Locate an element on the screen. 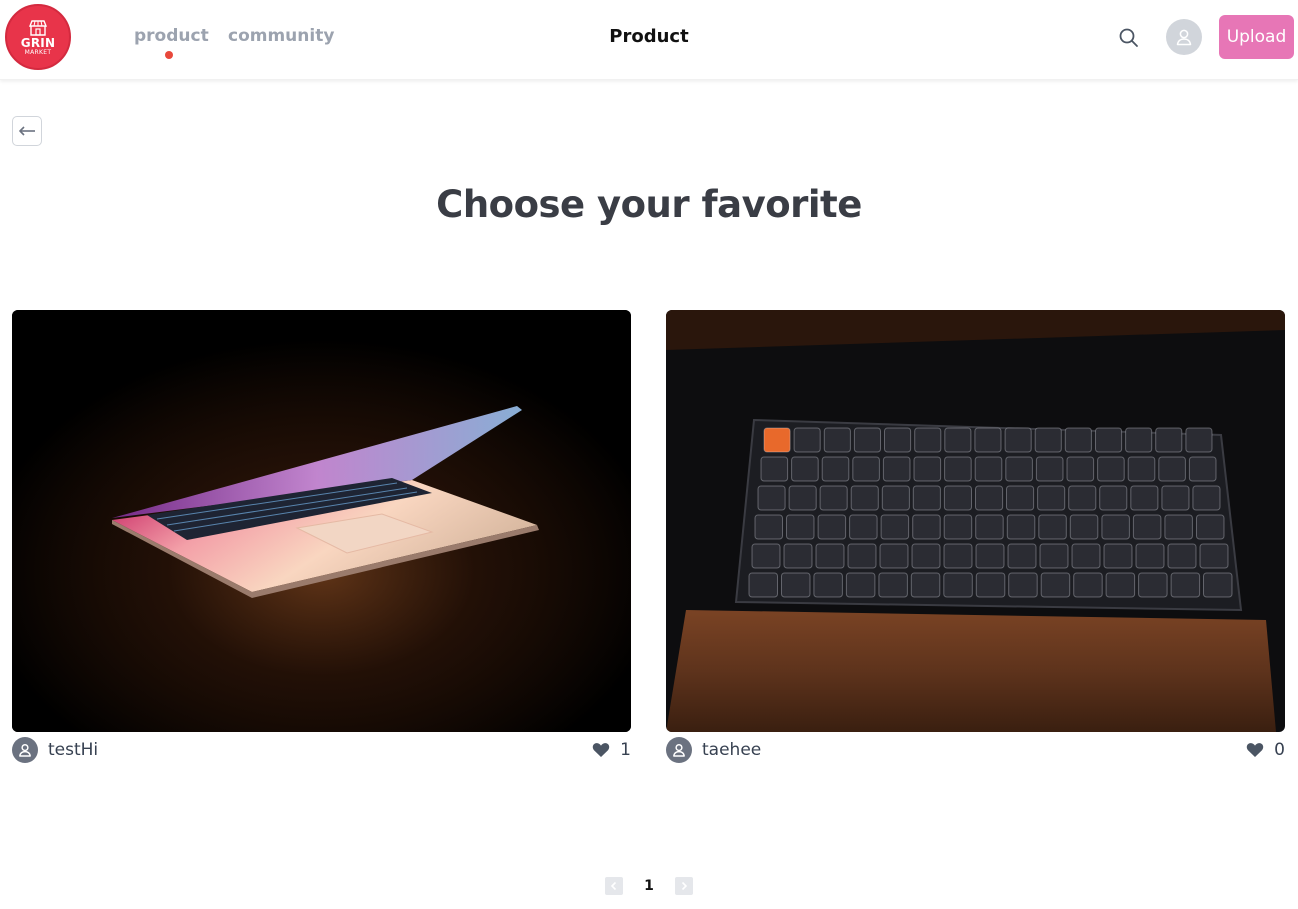  main-heading: Choose your favorite is located at coordinates (649, 204).